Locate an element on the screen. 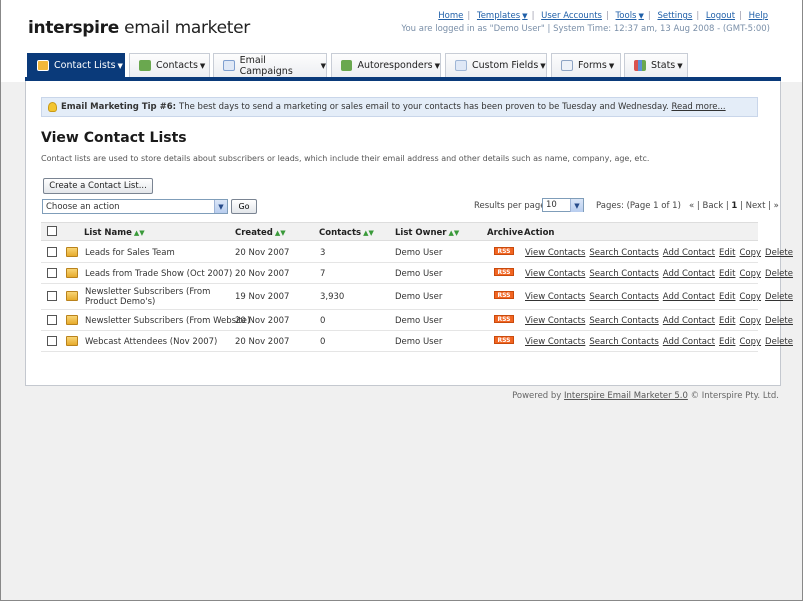 The height and width of the screenshot is (601, 803). settings-link: Settings is located at coordinates (674, 16).